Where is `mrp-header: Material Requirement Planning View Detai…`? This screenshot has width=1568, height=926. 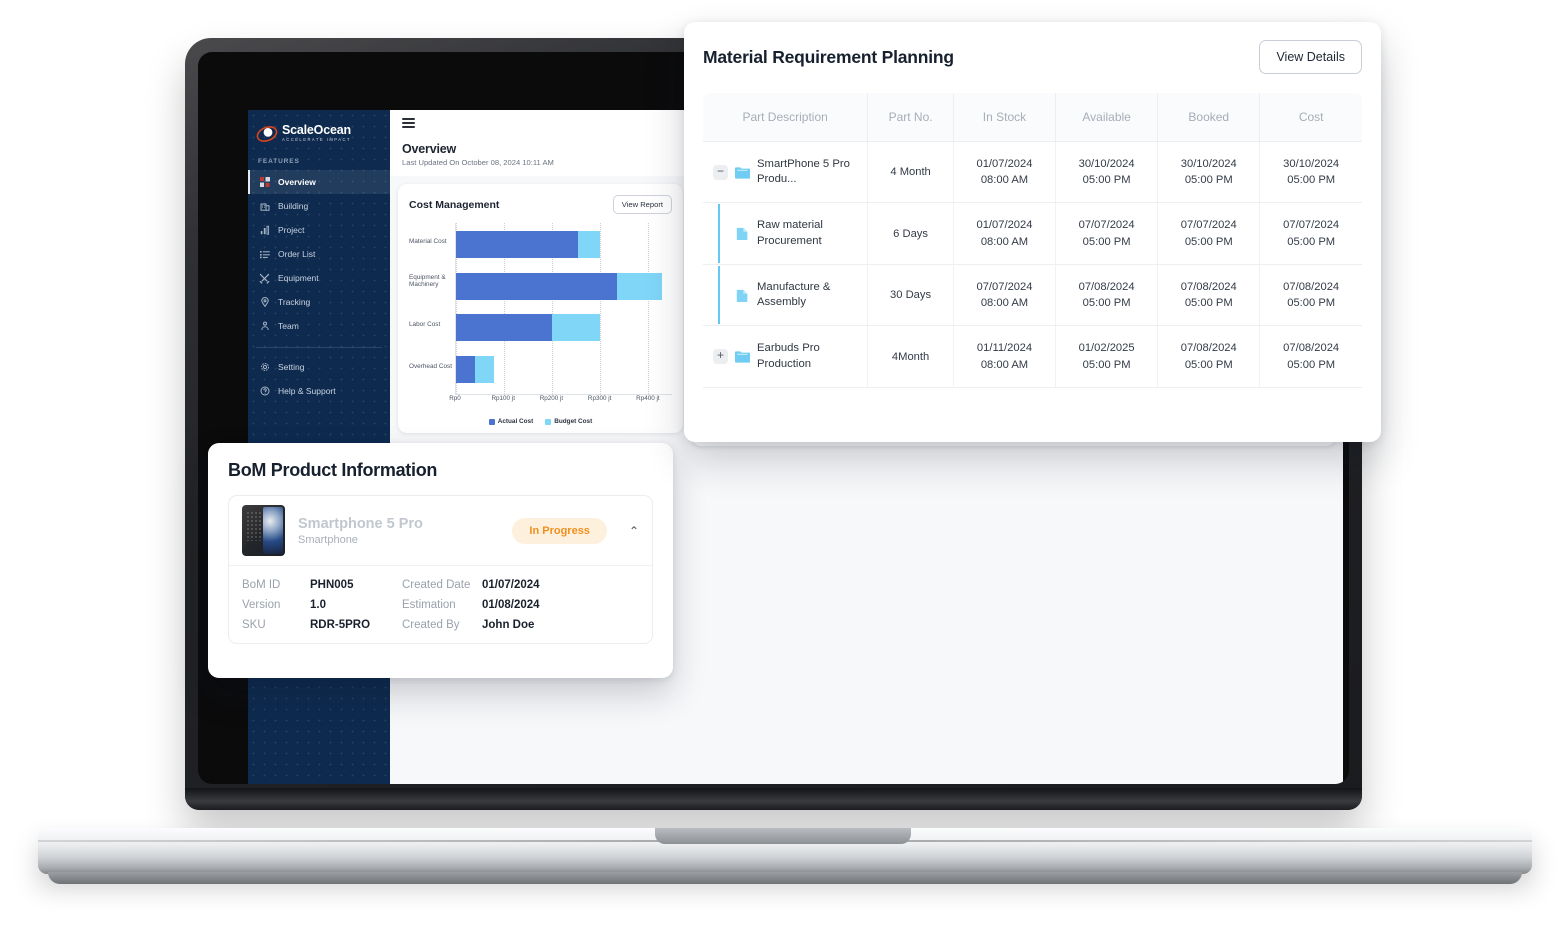
mrp-header: Material Requirement Planning View Detai… is located at coordinates (1032, 57).